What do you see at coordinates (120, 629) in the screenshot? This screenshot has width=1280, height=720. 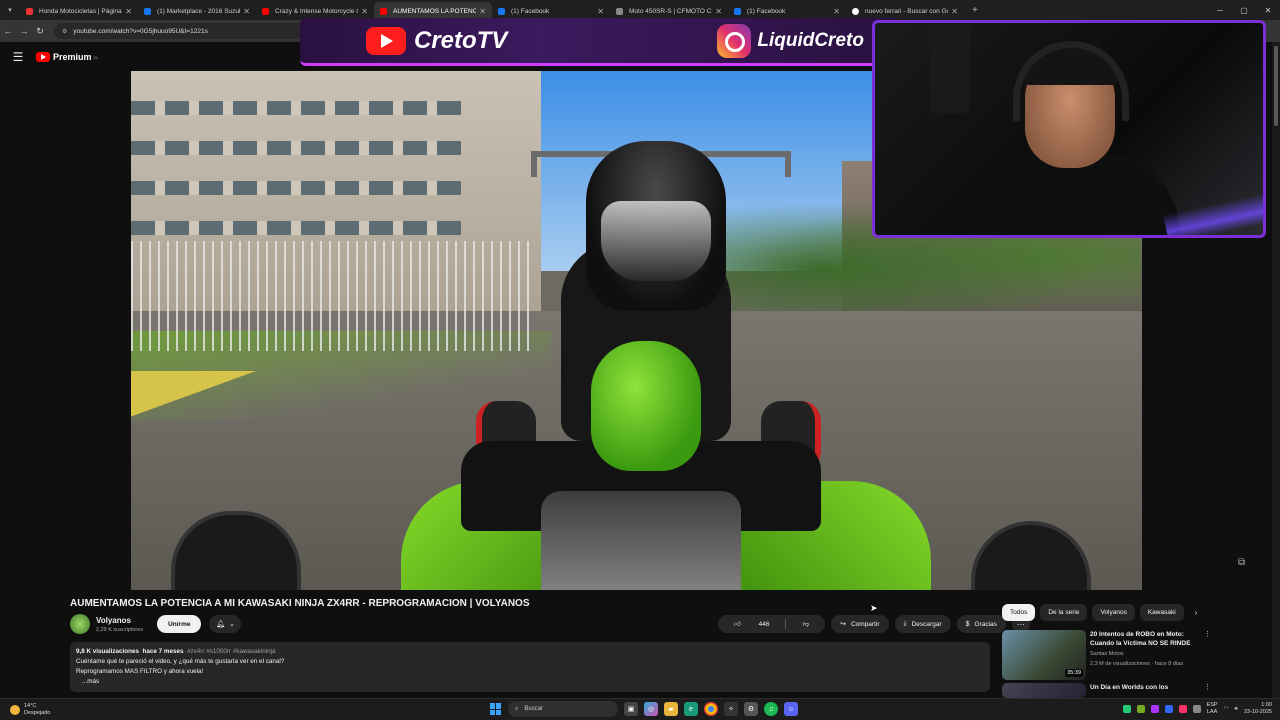 I see `subscriber-count: 2,29 K suscriptores` at bounding box center [120, 629].